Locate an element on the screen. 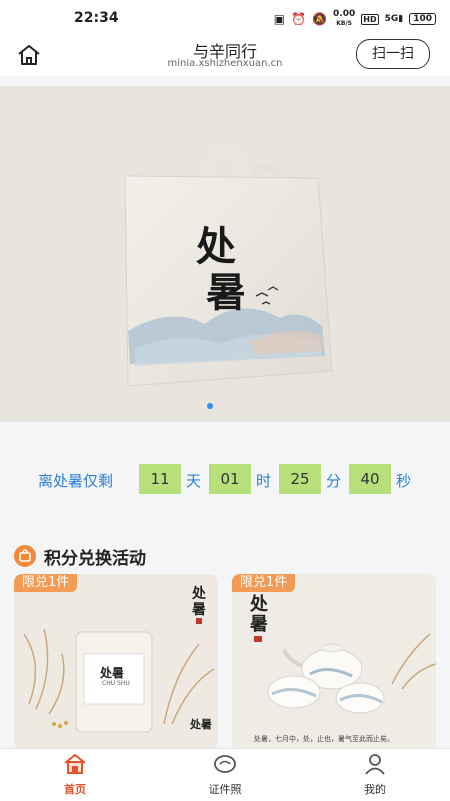 Image resolution: width=450 pixels, height=801 pixels. countdown-panel: 离处暑仅剩 11 天 01 时 25 分 40 秒 is located at coordinates (225, 479).